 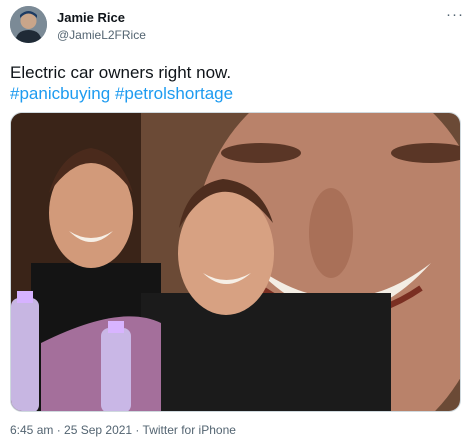 I want to click on tweet-date: 25 Sep 2021, so click(x=98, y=430).